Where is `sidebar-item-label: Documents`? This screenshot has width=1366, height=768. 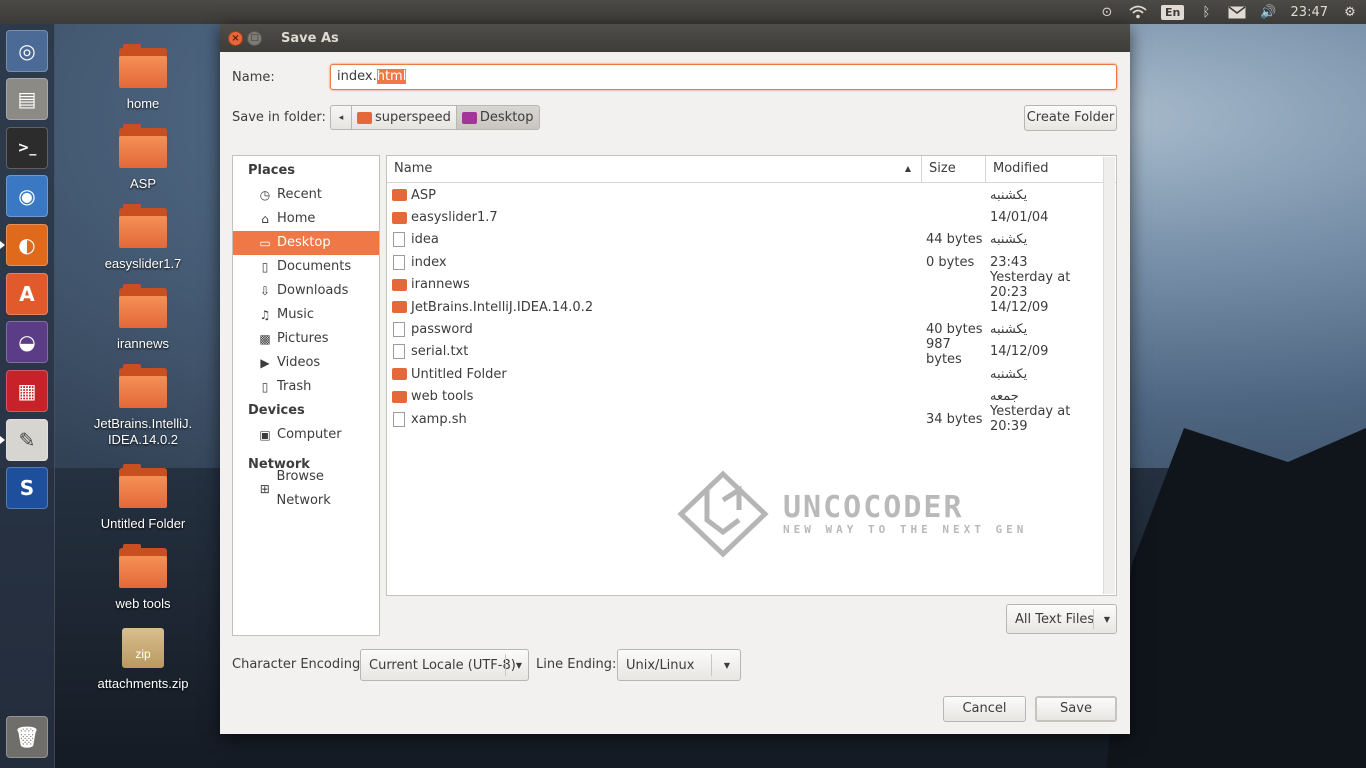
sidebar-item-label: Documents is located at coordinates (314, 266).